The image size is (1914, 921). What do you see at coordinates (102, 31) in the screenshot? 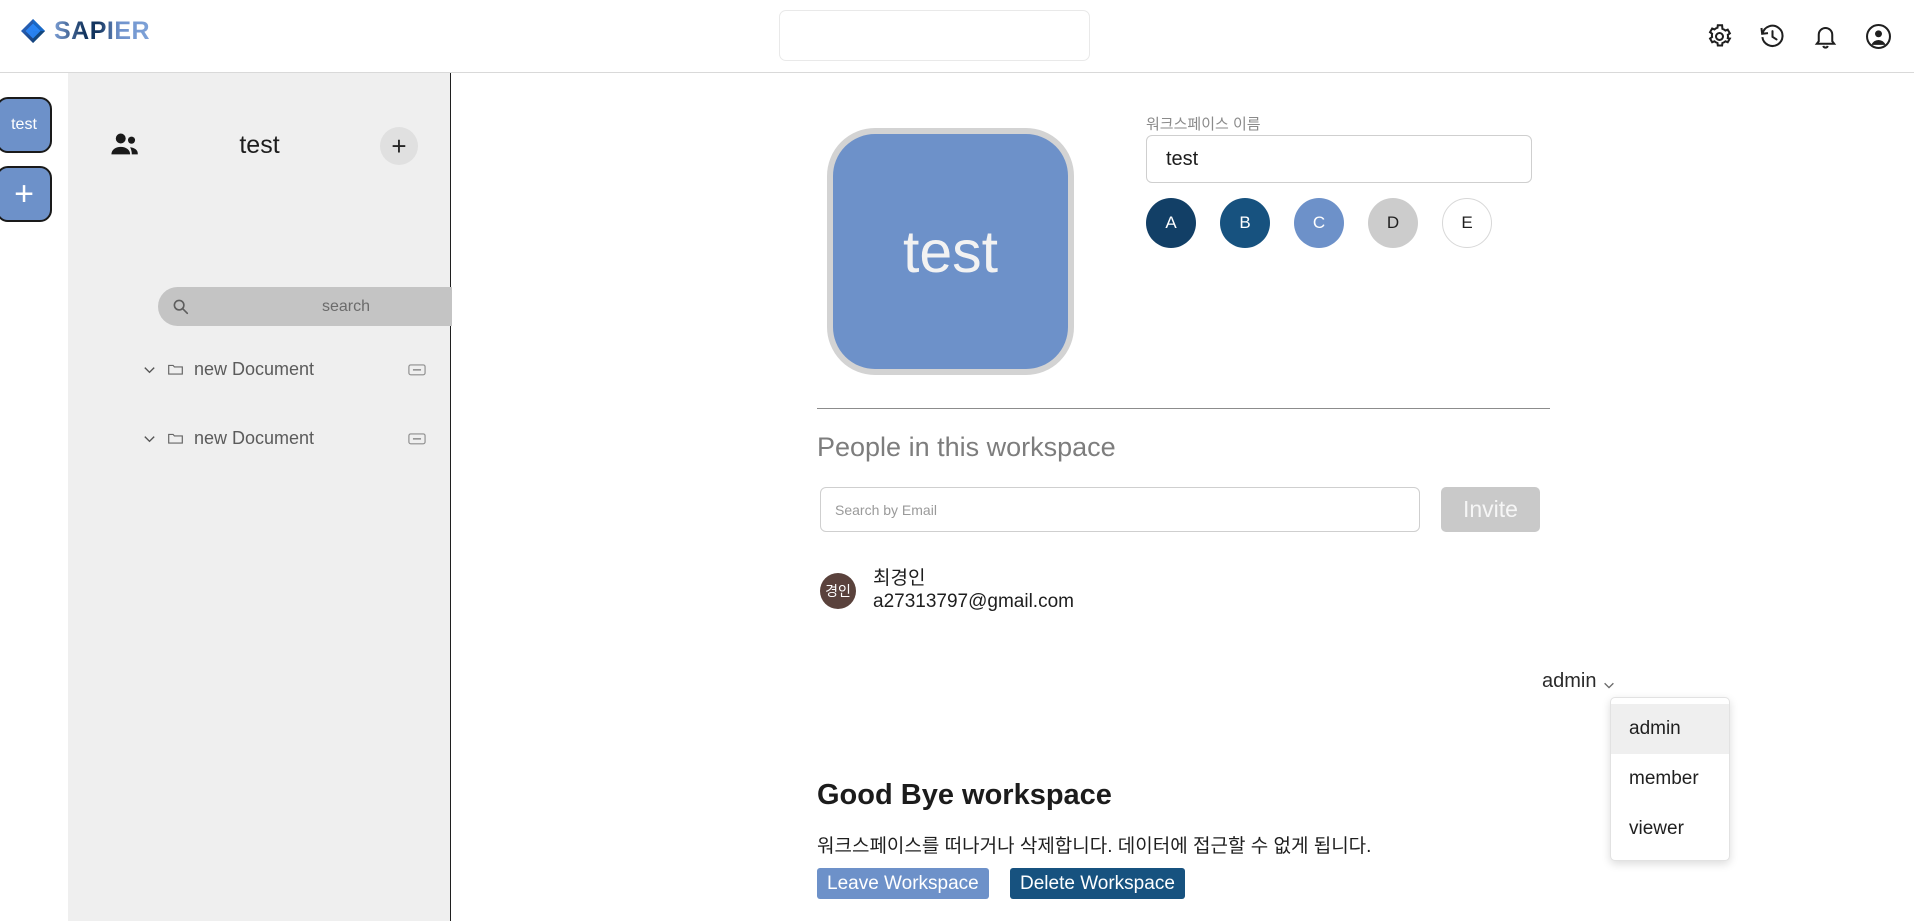
I see `app-brand-name: SAPIER` at bounding box center [102, 31].